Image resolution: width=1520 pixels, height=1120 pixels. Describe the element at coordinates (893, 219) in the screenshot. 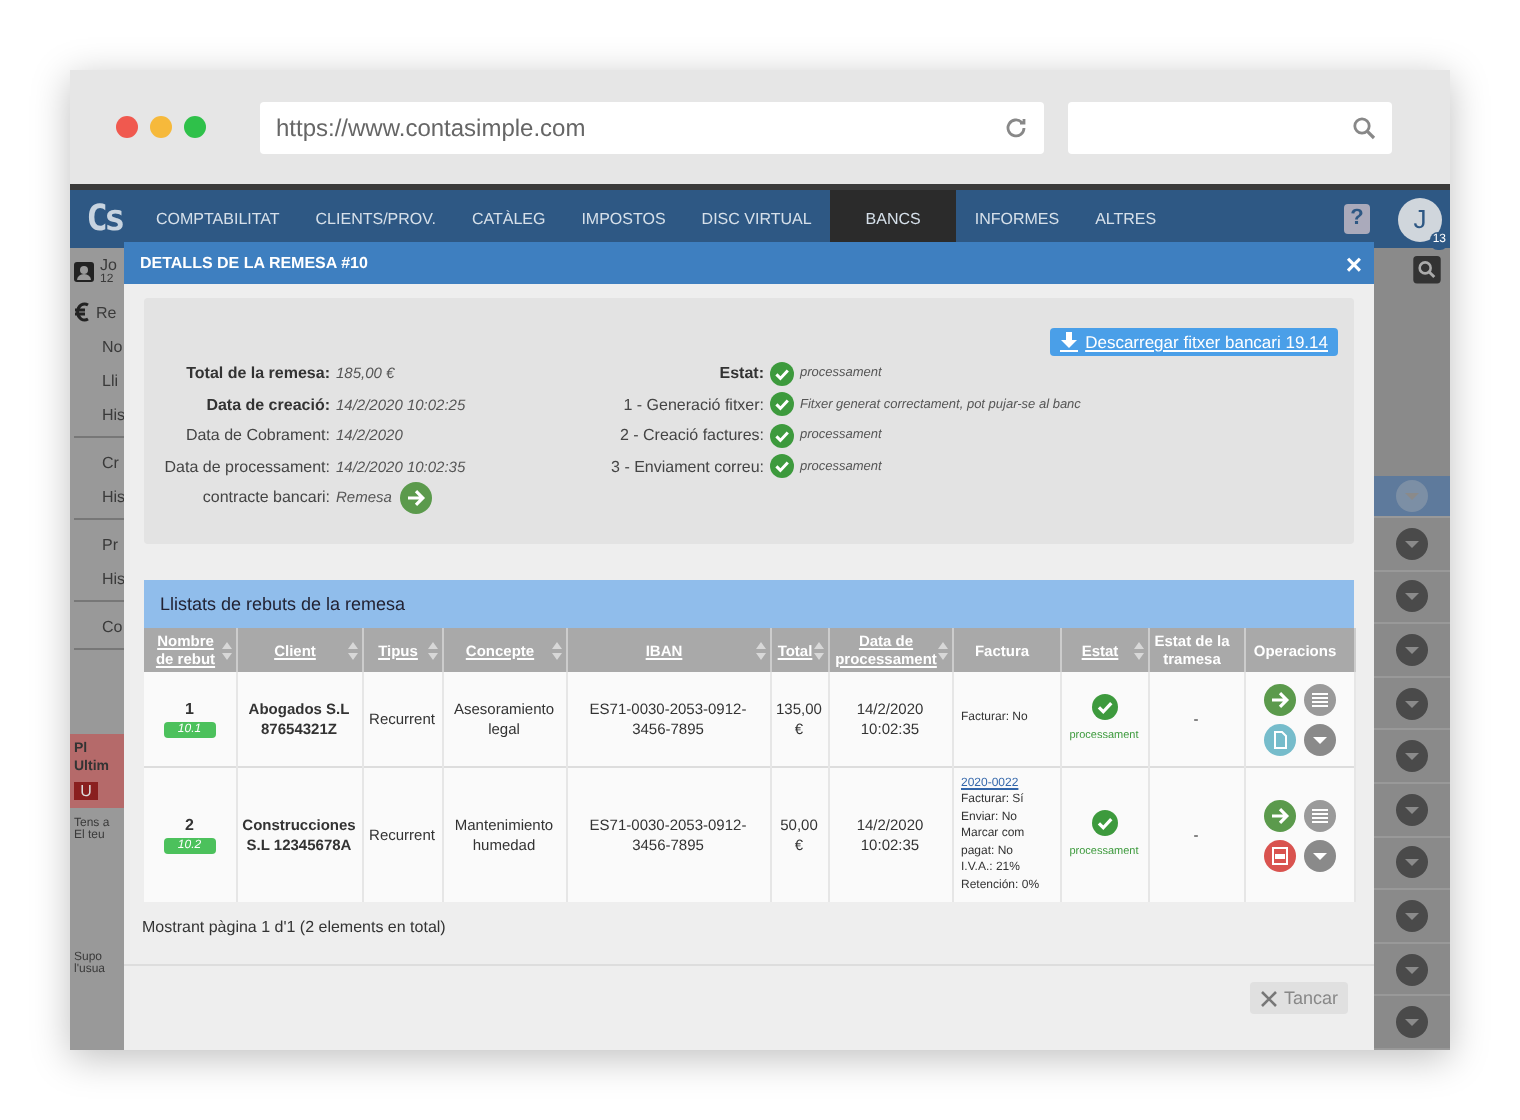

I see `nav-tab: BANCS` at that location.